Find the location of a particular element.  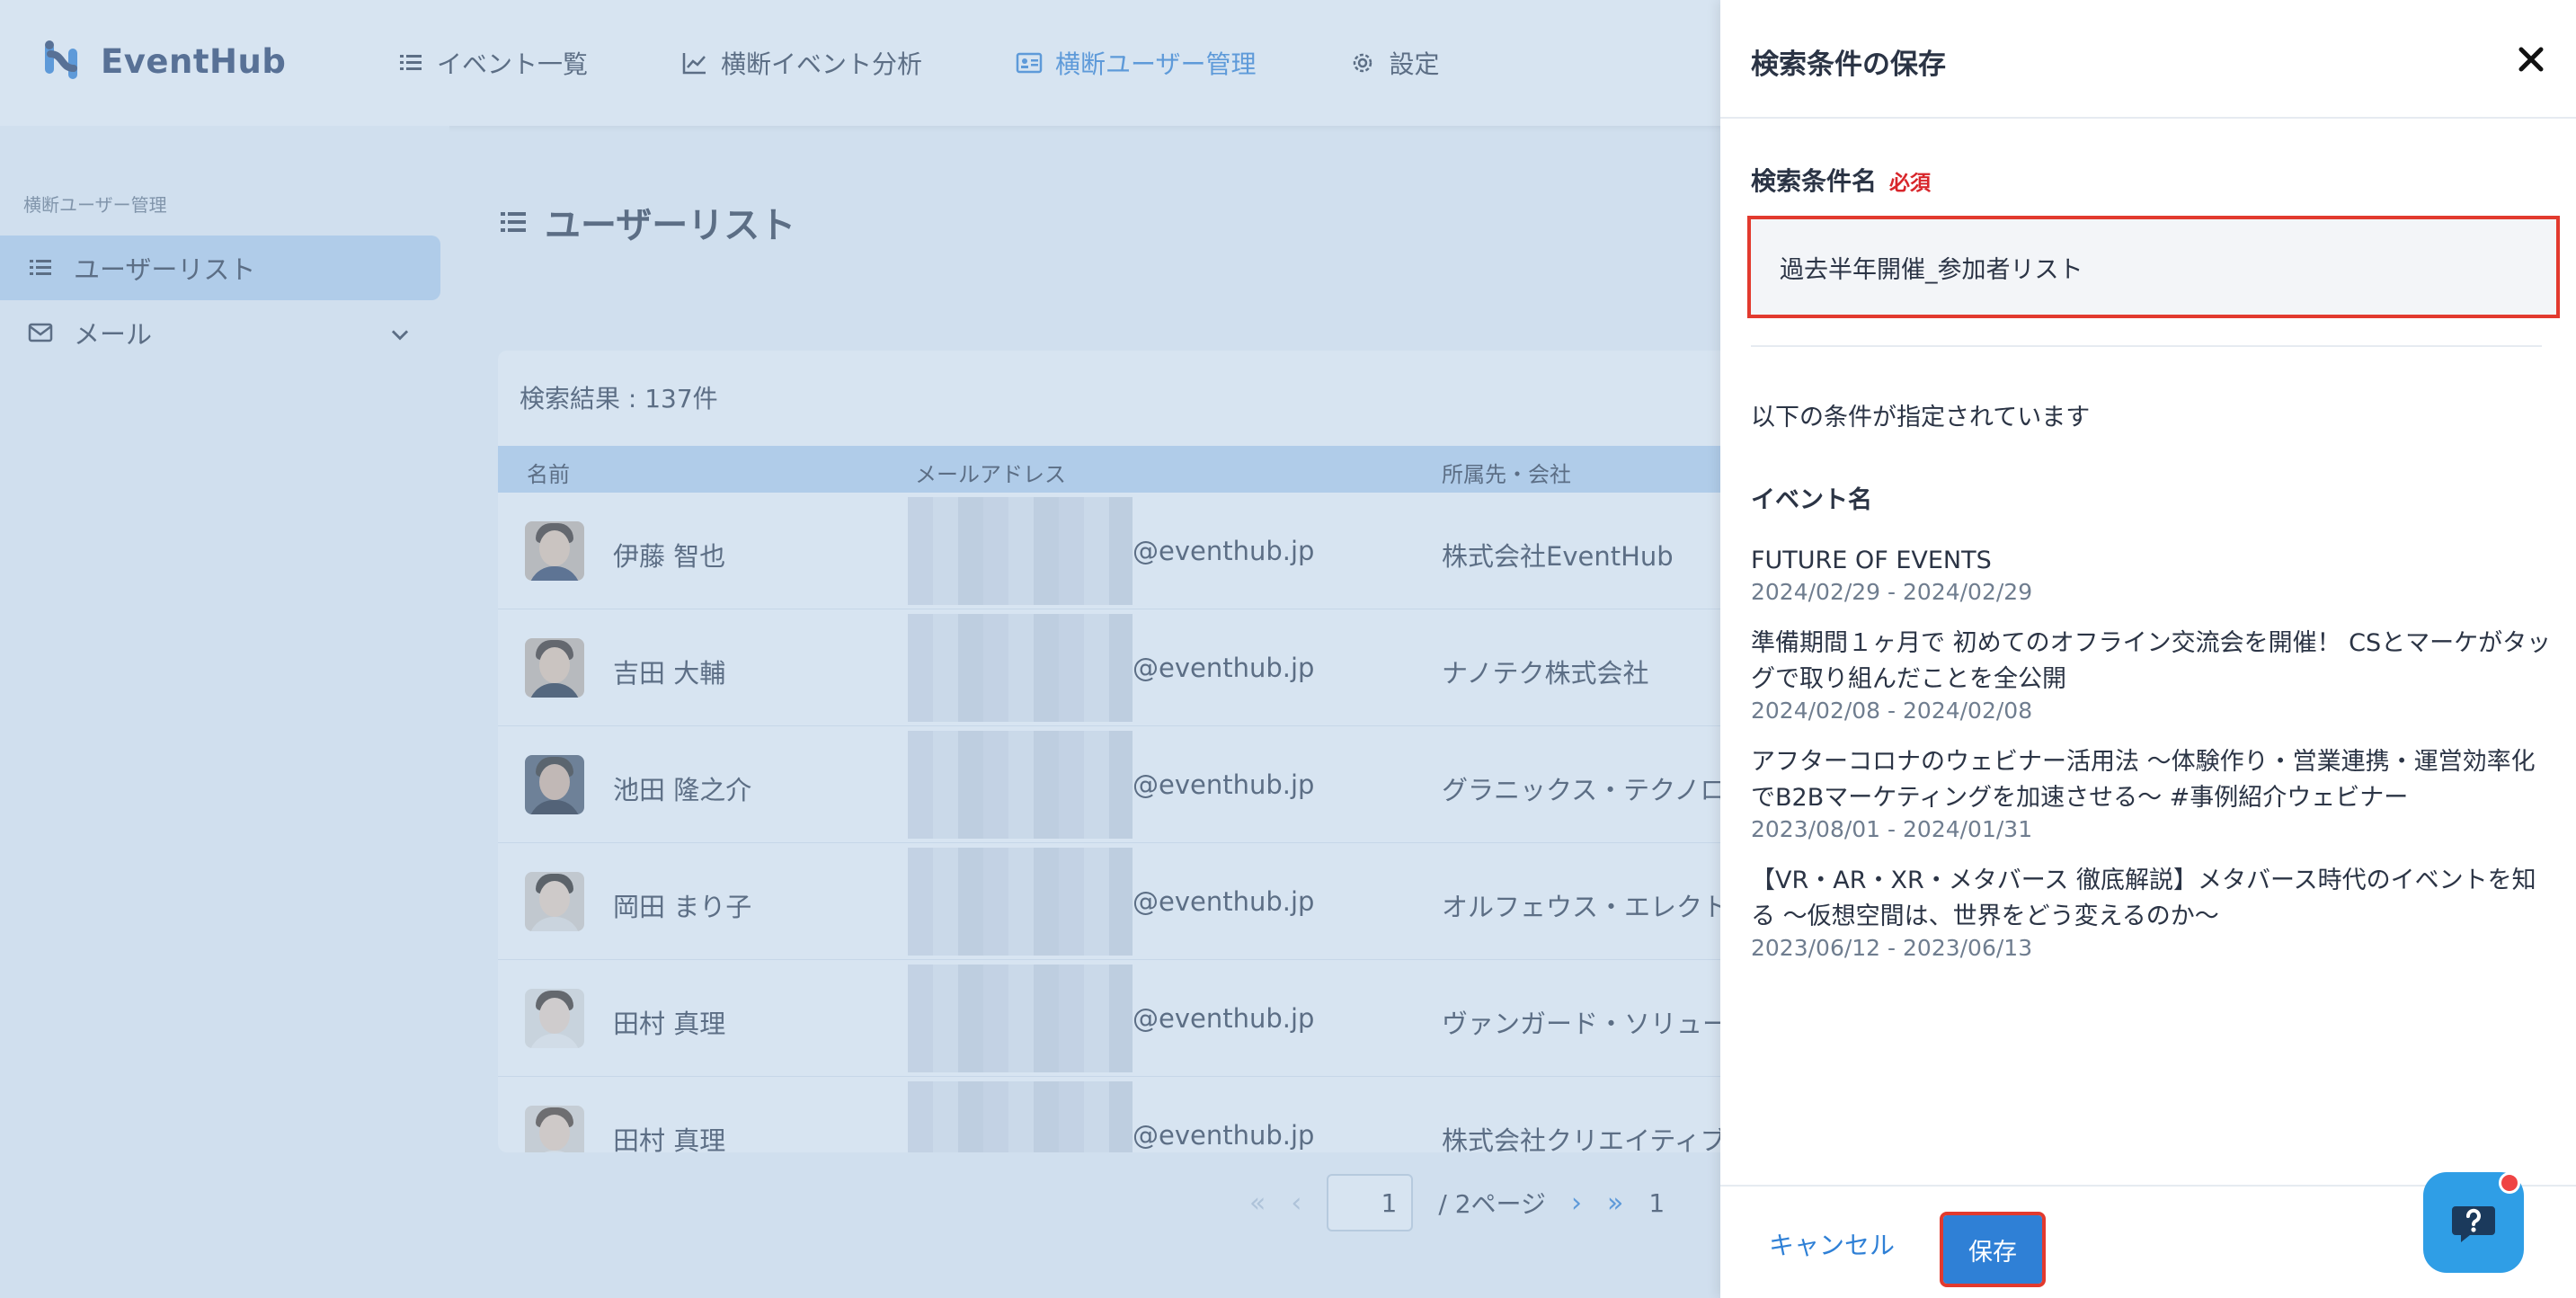

save-button: 保存 is located at coordinates (1993, 1249).